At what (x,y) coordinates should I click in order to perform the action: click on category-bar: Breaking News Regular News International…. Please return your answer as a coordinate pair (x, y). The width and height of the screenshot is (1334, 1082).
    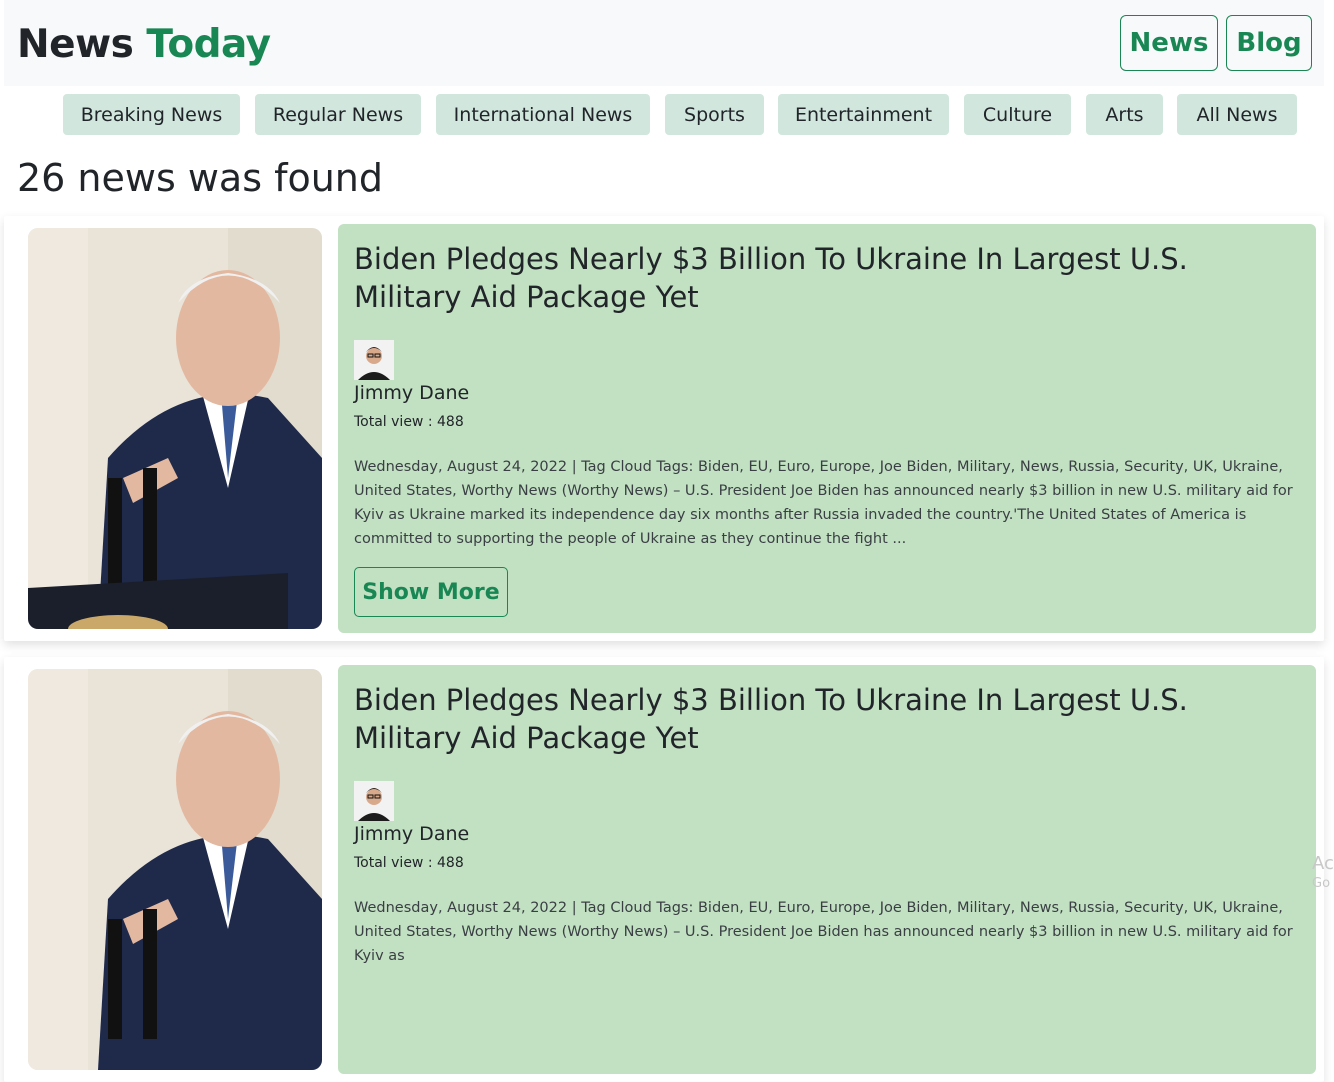
    Looking at the image, I should click on (667, 115).